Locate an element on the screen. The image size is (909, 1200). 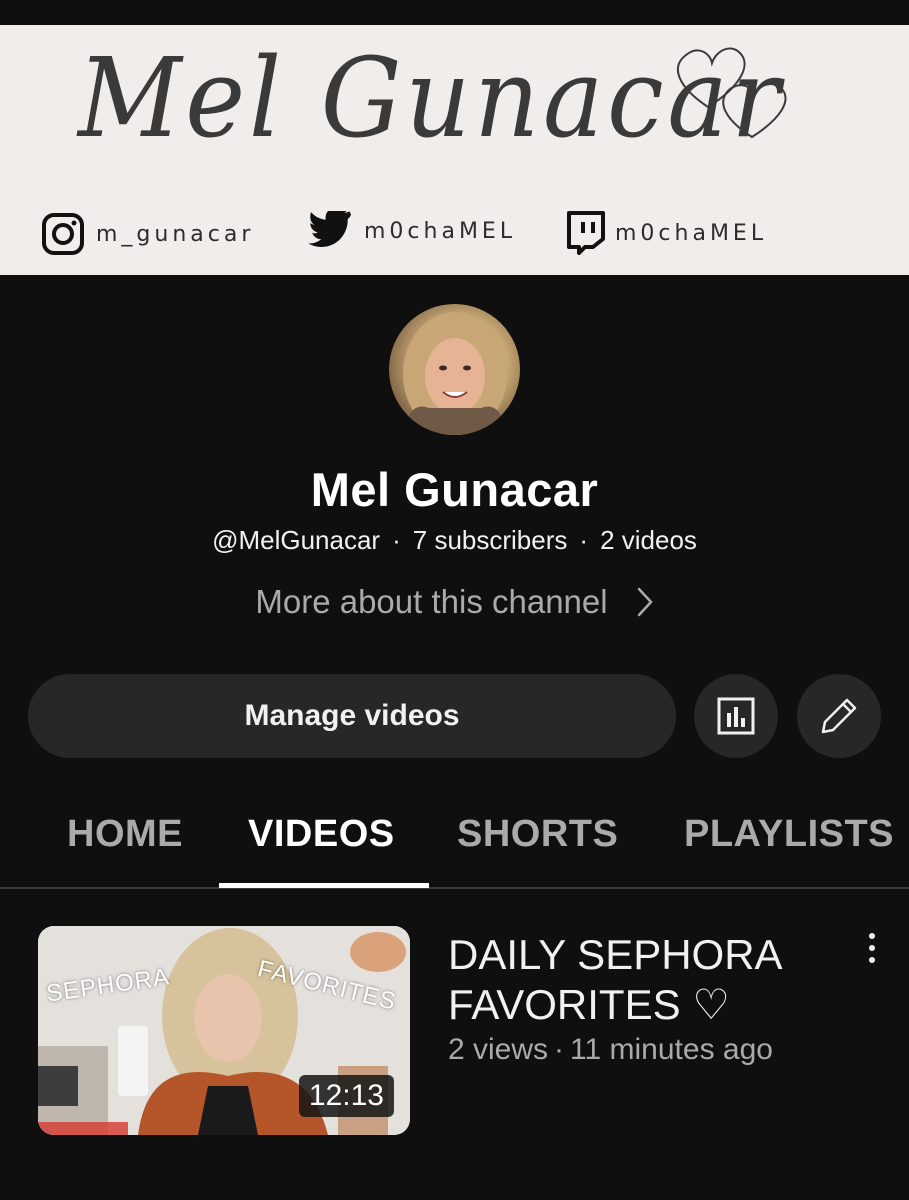
video-title: DAILY SEPHORA FAVORITES ♡ is located at coordinates (648, 980).